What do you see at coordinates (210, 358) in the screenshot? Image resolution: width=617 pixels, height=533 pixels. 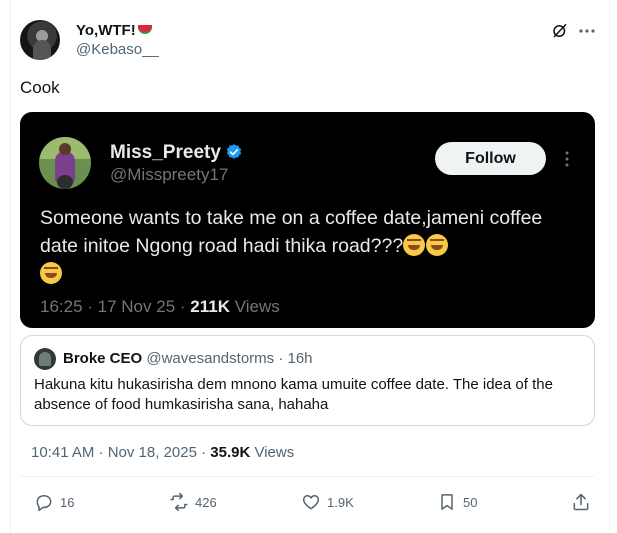 I see `quoted-handle: @wavesandstorms` at bounding box center [210, 358].